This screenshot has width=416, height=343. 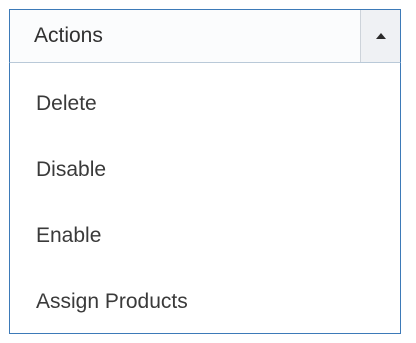 What do you see at coordinates (205, 36) in the screenshot?
I see `actions-select-button: Actions` at bounding box center [205, 36].